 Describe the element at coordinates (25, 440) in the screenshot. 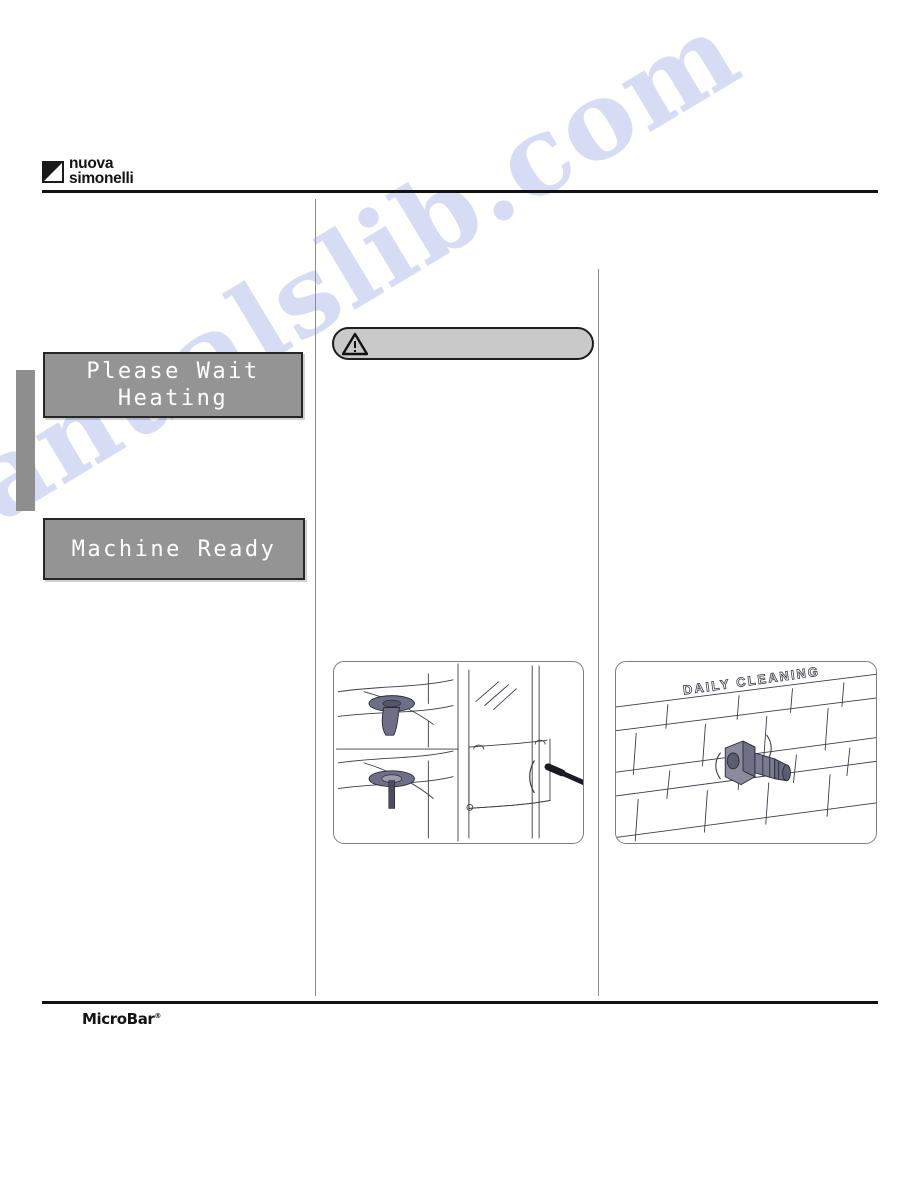

I see `chapter-index-tab` at that location.